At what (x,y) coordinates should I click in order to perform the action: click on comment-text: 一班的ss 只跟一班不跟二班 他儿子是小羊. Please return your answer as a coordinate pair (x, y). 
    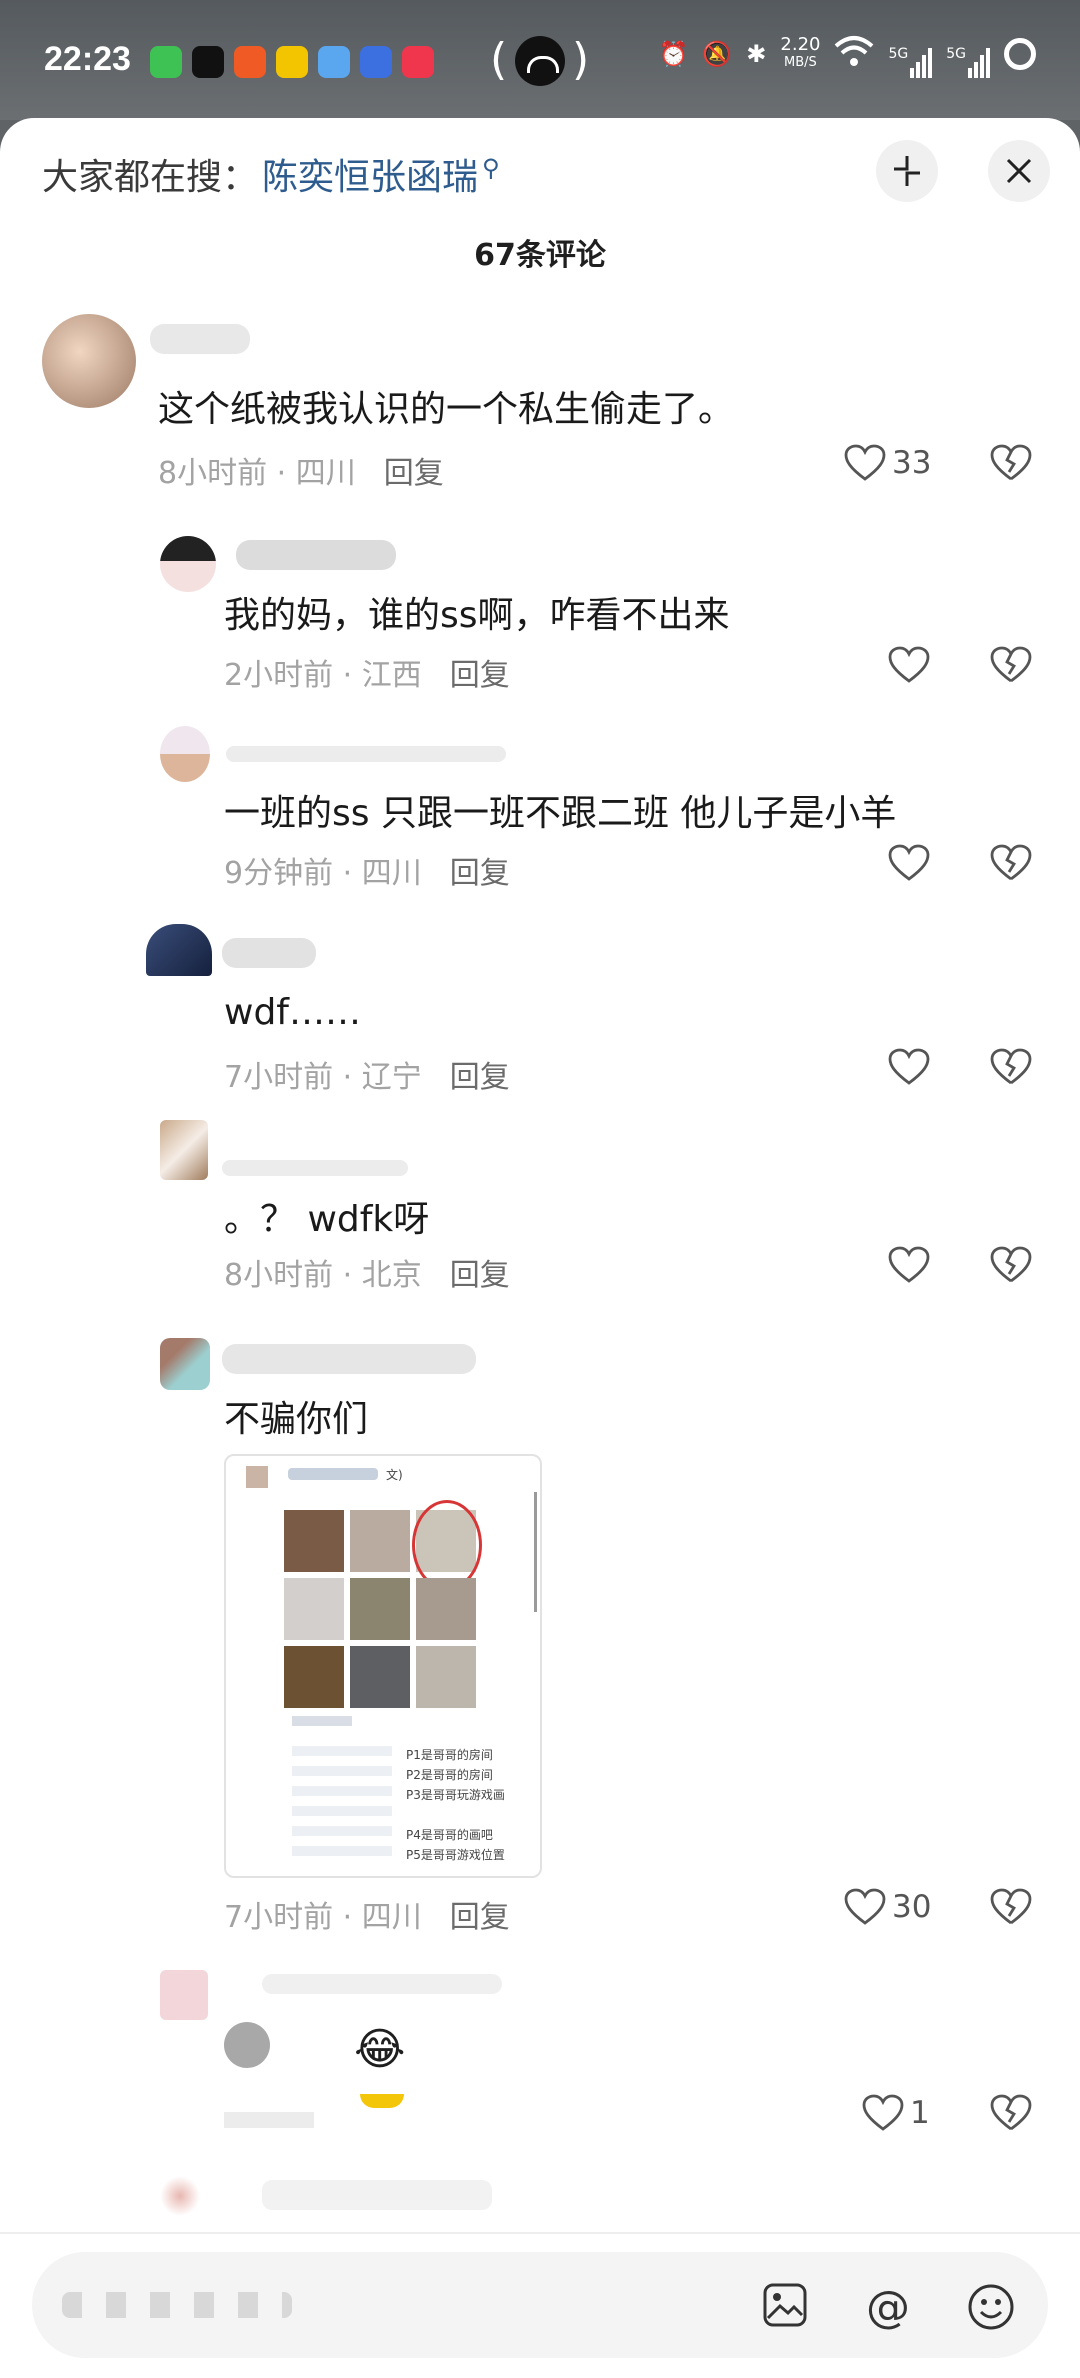
    Looking at the image, I should click on (560, 813).